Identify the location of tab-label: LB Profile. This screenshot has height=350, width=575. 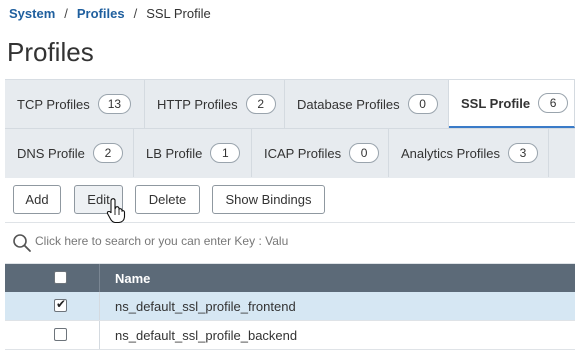
(174, 153).